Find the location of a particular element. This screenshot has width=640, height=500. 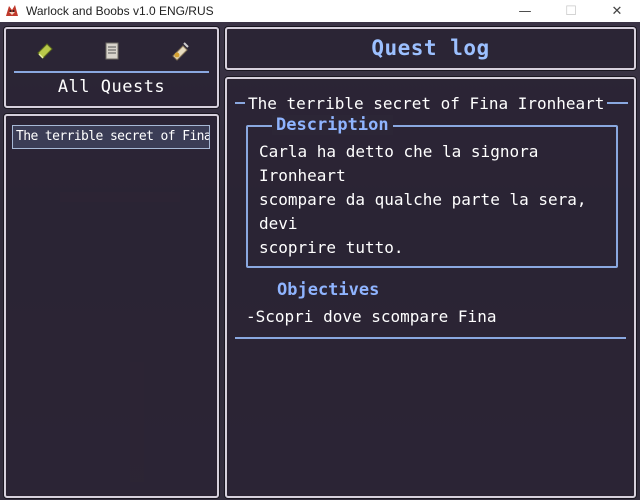

quest-title: The terrible secret of Fina Ironheart is located at coordinates (426, 103).